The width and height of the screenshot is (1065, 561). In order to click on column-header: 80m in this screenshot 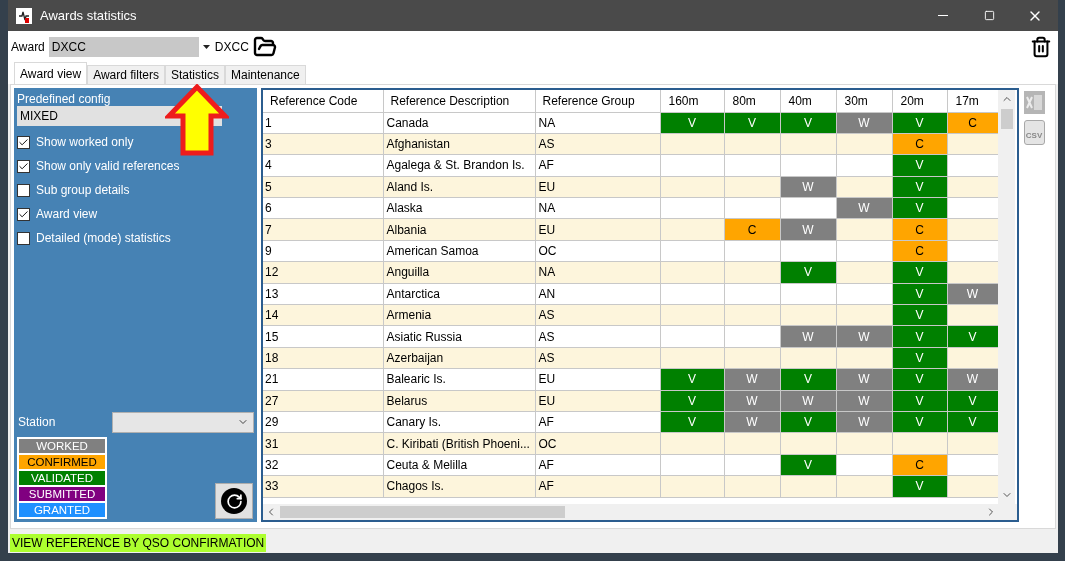, I will do `click(752, 101)`.